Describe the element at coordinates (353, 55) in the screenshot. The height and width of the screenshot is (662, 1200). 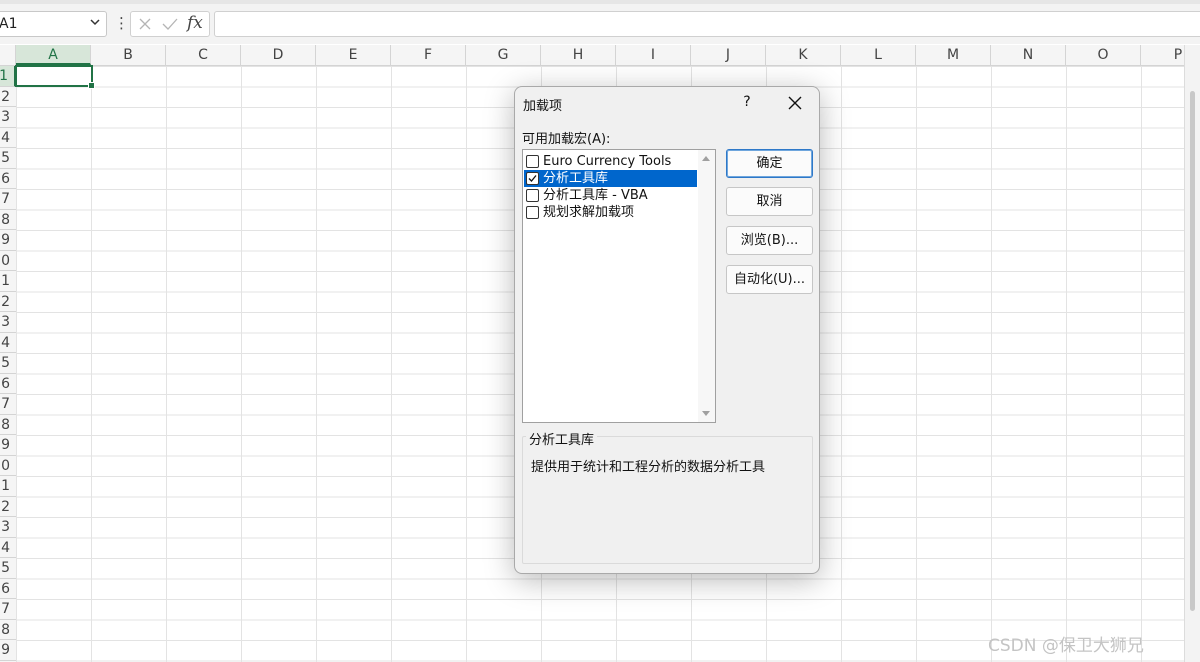
I see `column-header: E` at that location.